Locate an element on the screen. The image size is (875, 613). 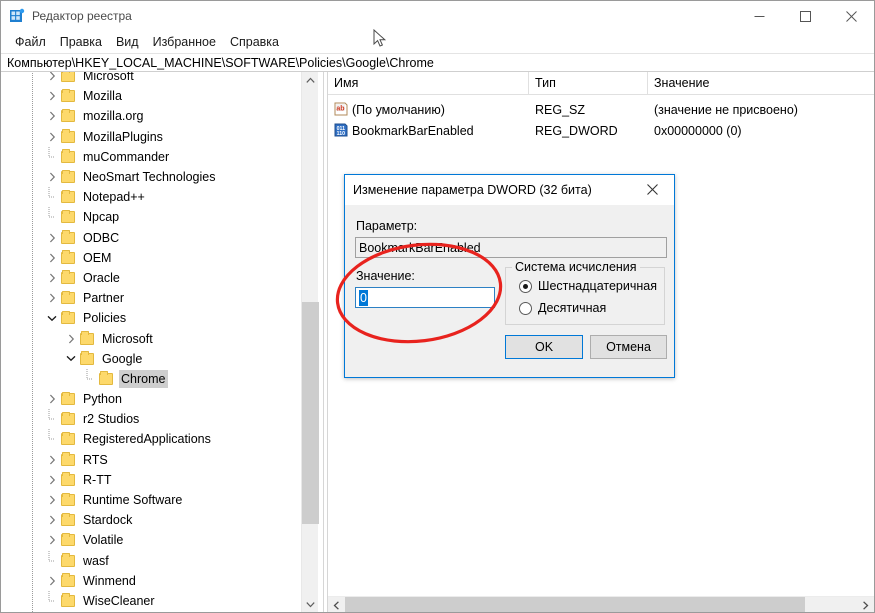
scroll-down-icon is located at coordinates (310, 604).